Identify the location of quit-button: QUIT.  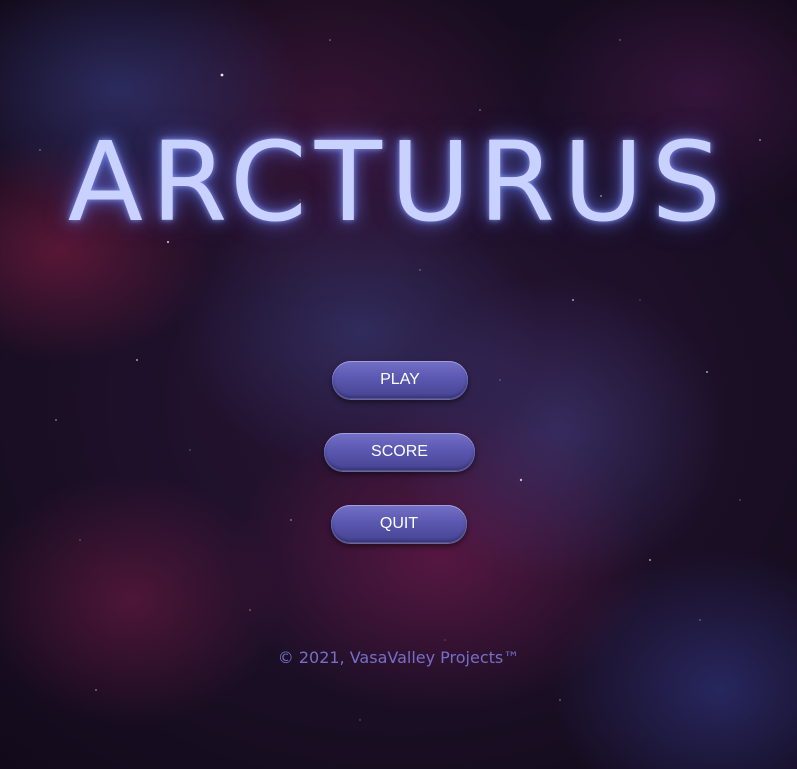
(399, 524).